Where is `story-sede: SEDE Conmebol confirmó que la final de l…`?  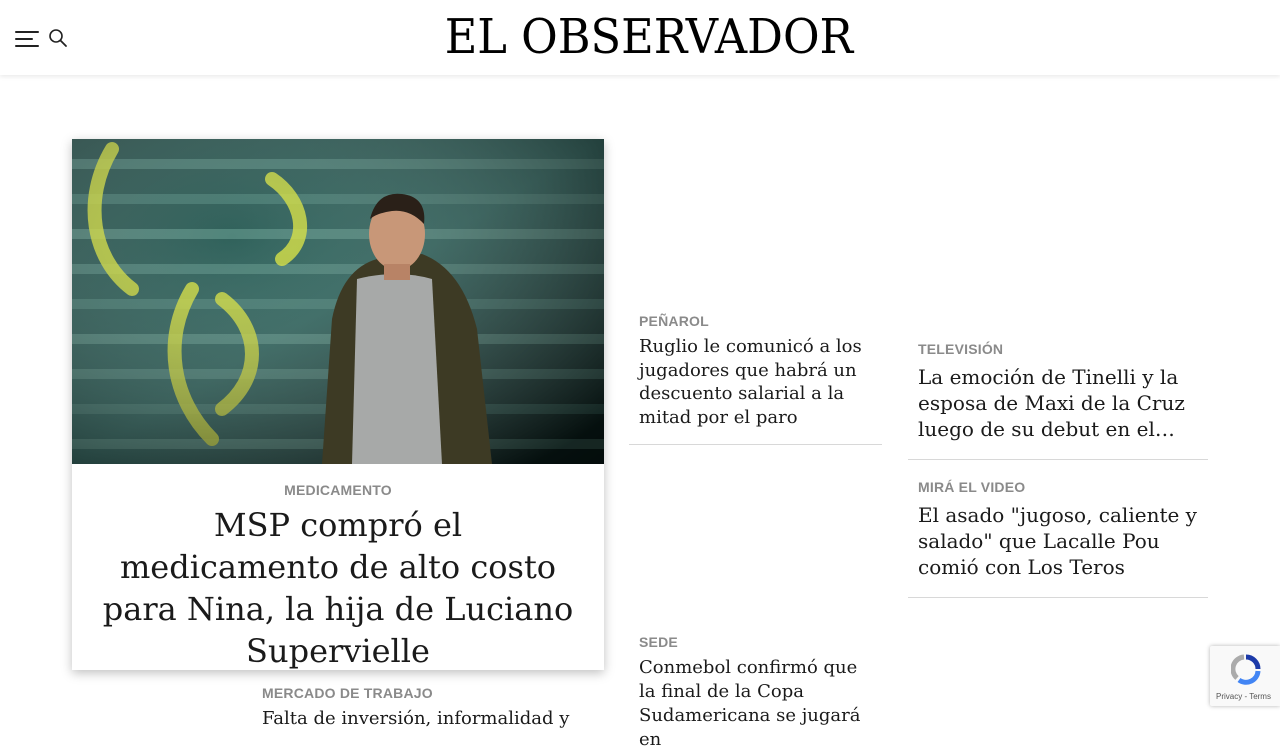
story-sede: SEDE Conmebol confirmó que la final de l… is located at coordinates (759, 693).